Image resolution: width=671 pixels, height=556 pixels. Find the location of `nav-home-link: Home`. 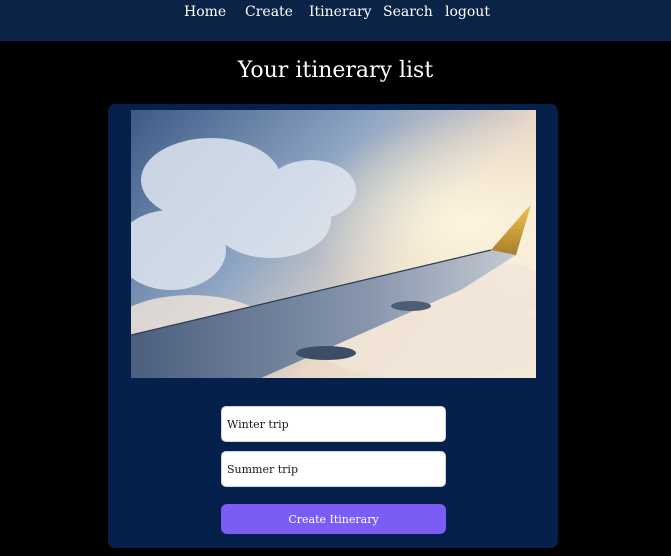

nav-home-link: Home is located at coordinates (205, 12).